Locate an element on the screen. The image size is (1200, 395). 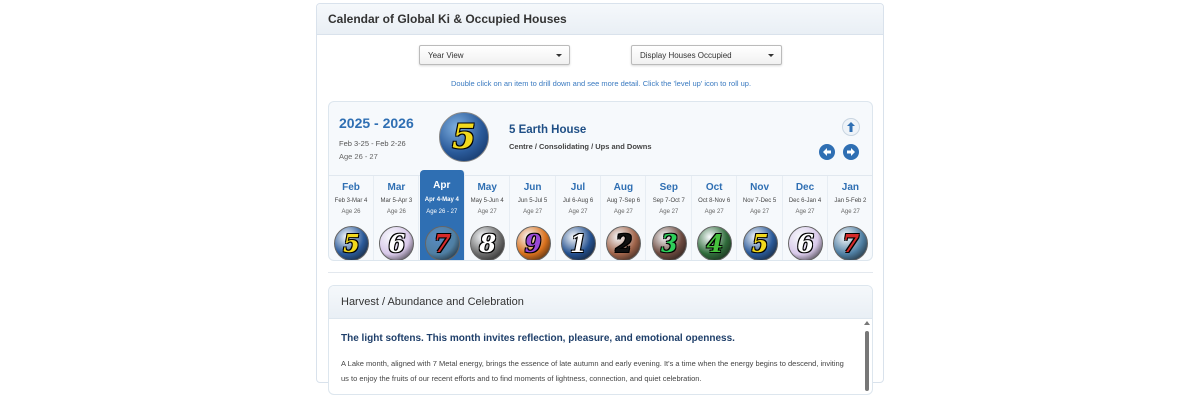
house-number: 4 is located at coordinates (715, 243).